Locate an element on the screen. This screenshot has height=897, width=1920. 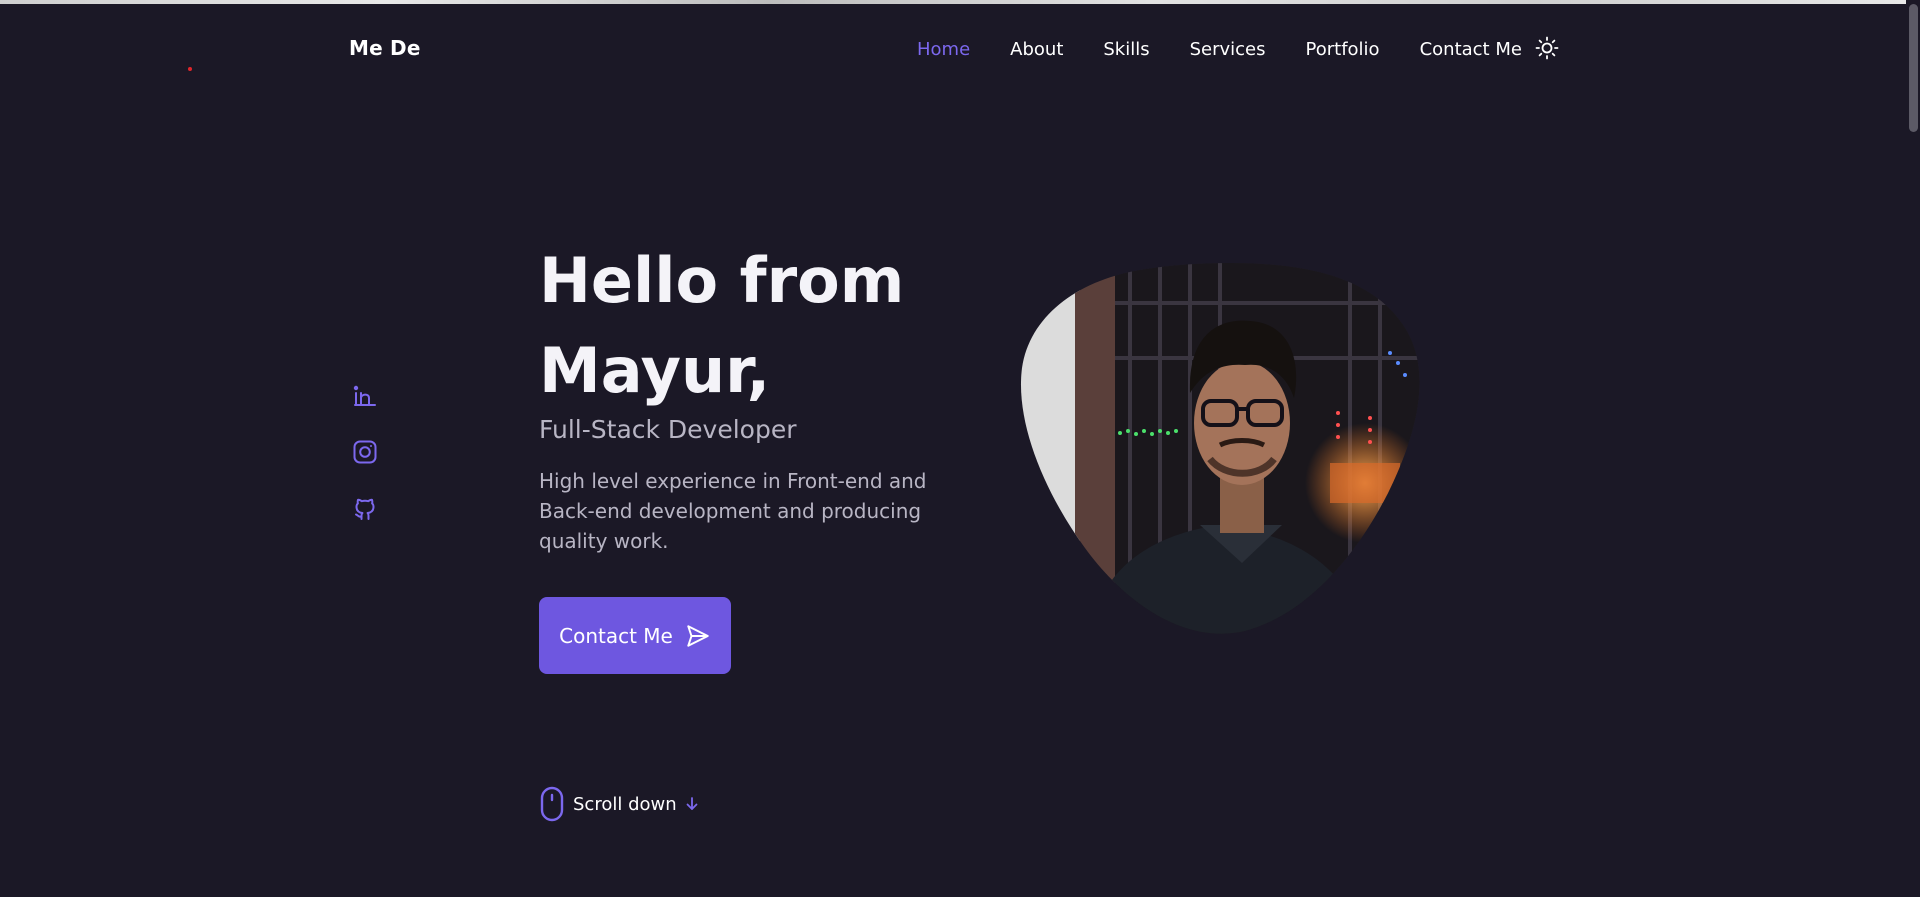
hero-subtitle: Full-Stack Developer is located at coordinates (668, 429).